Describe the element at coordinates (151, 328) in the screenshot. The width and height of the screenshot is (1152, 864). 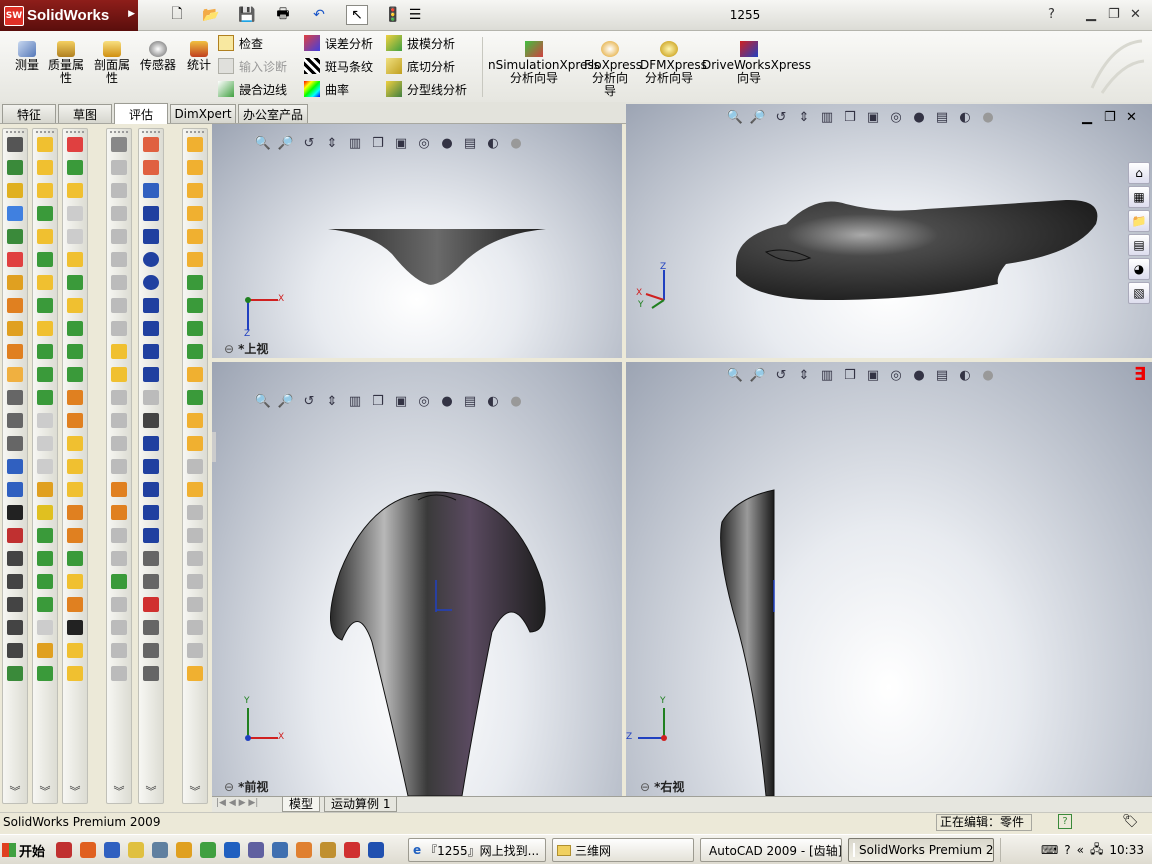
I see `arc-icon` at that location.